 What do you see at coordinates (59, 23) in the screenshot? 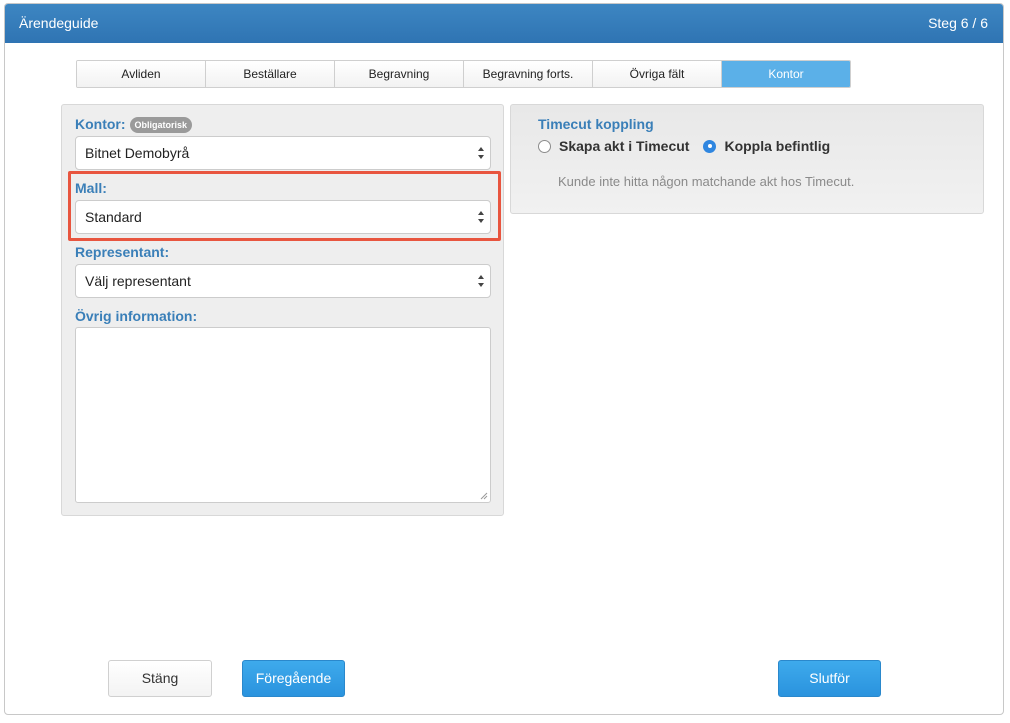
I see `dialog-title: Ärendeguide` at bounding box center [59, 23].